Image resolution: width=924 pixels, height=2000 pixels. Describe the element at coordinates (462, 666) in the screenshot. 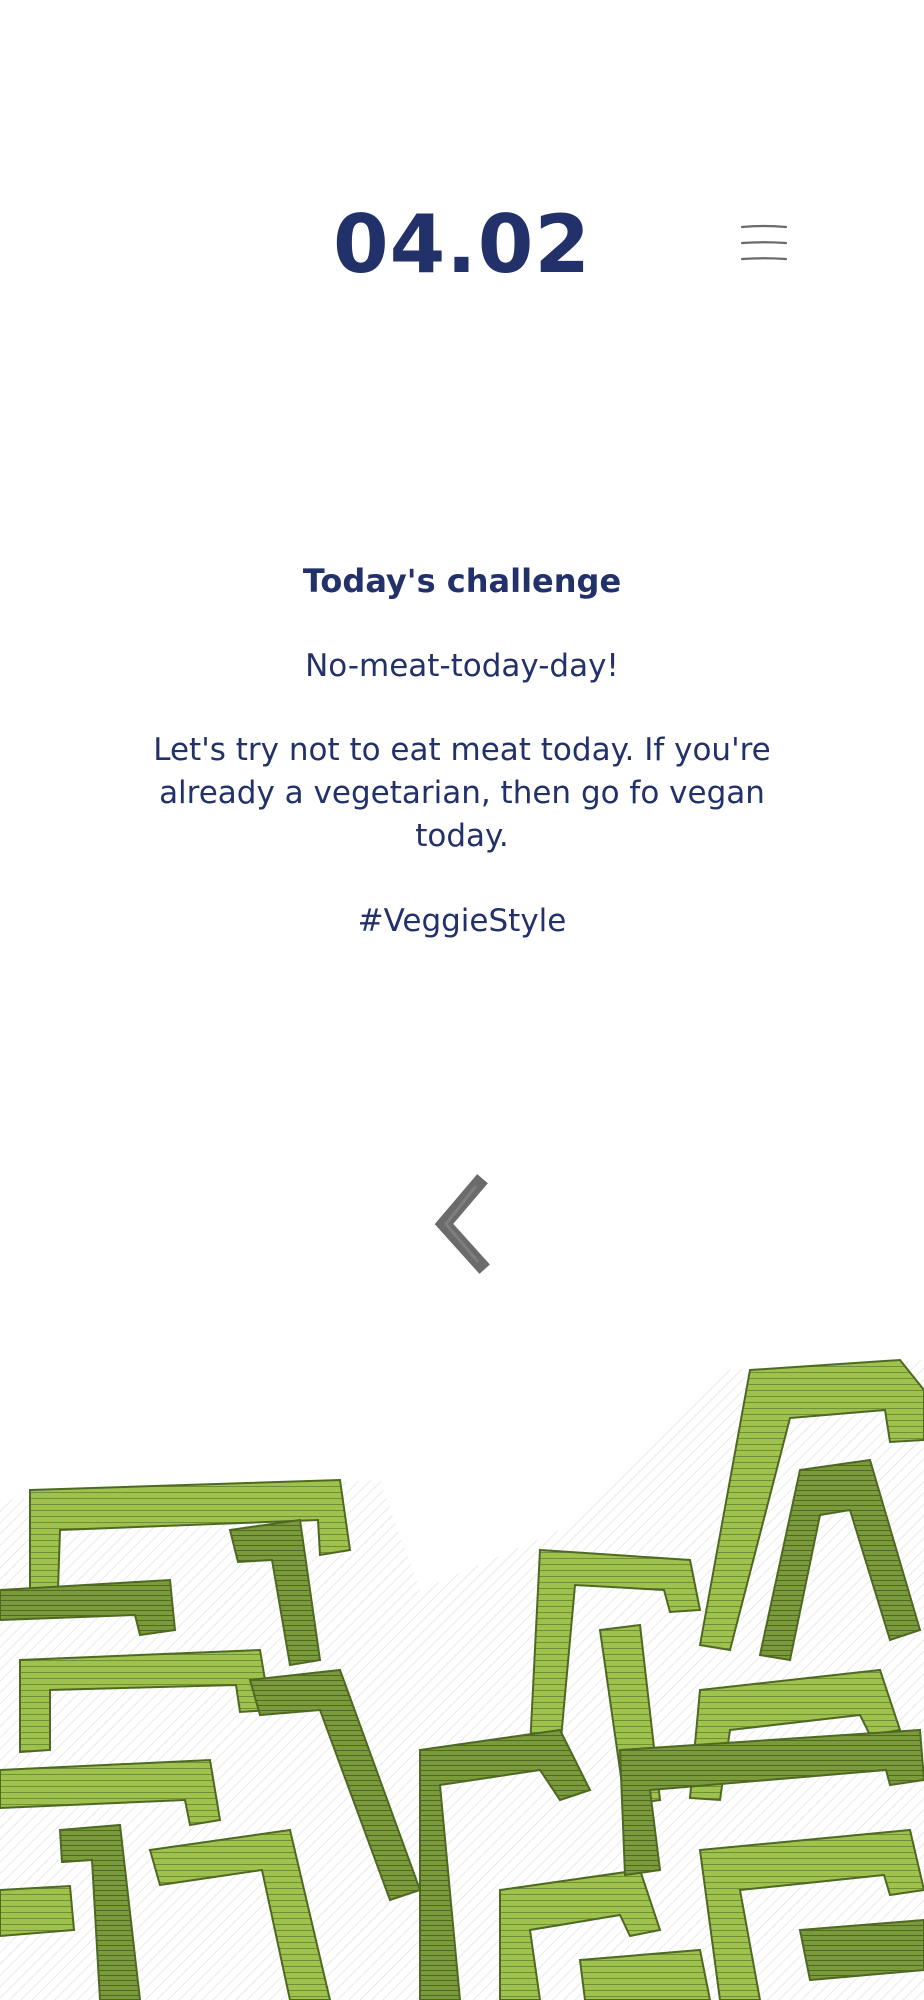

I see `challenge-name: No-meat-today-day!` at that location.